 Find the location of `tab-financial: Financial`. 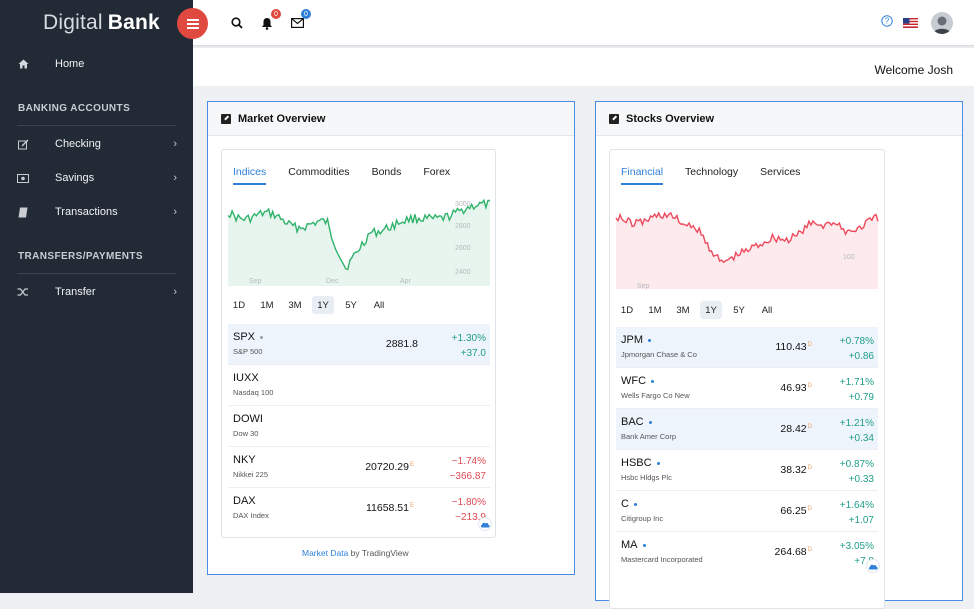

tab-financial: Financial is located at coordinates (642, 175).